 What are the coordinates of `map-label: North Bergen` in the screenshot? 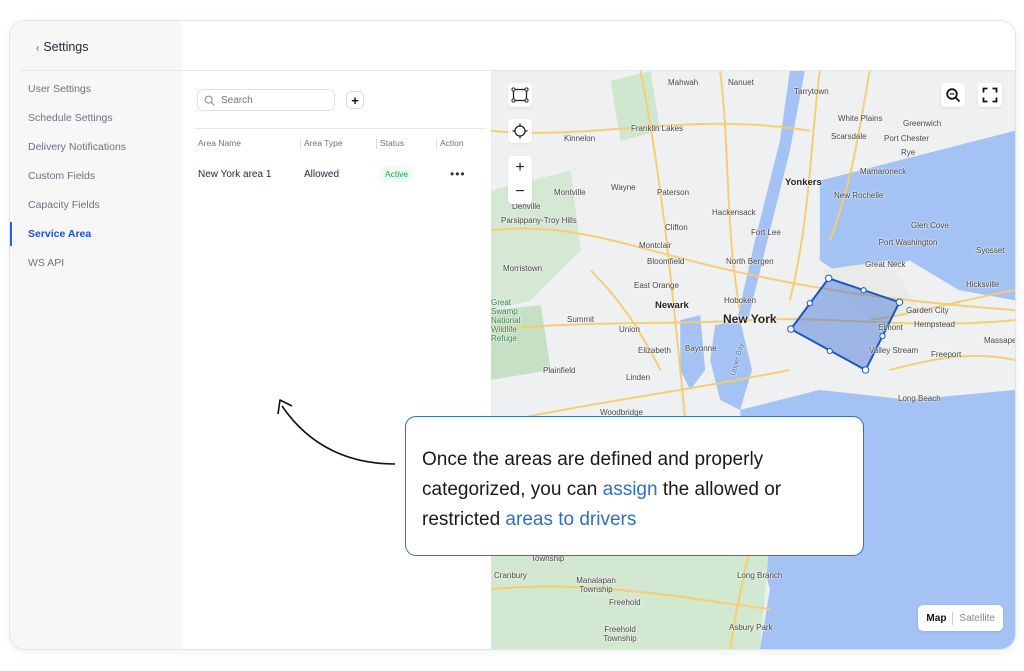 It's located at (750, 261).